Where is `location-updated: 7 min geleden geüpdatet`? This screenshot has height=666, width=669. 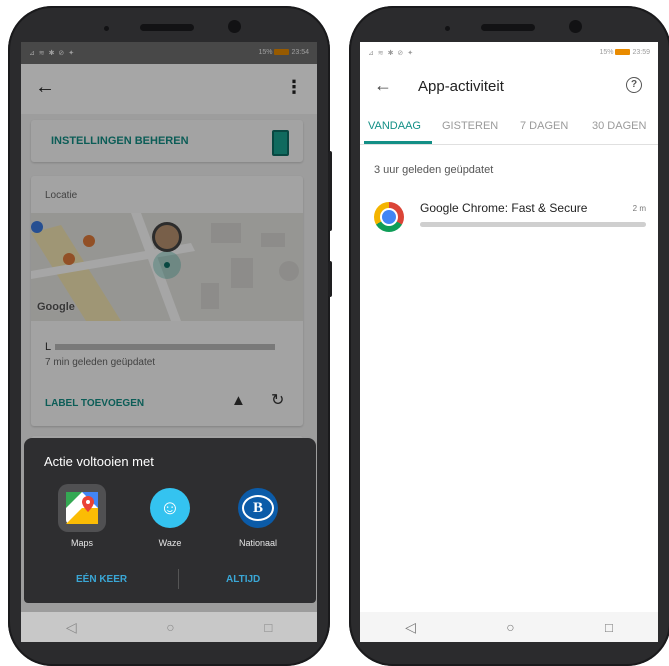 location-updated: 7 min geleden geüpdatet is located at coordinates (100, 362).